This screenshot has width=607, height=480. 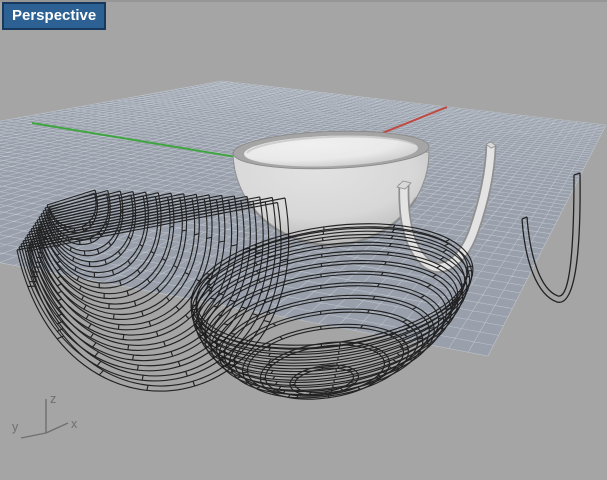 What do you see at coordinates (54, 16) in the screenshot?
I see `view-tab: Perspective` at bounding box center [54, 16].